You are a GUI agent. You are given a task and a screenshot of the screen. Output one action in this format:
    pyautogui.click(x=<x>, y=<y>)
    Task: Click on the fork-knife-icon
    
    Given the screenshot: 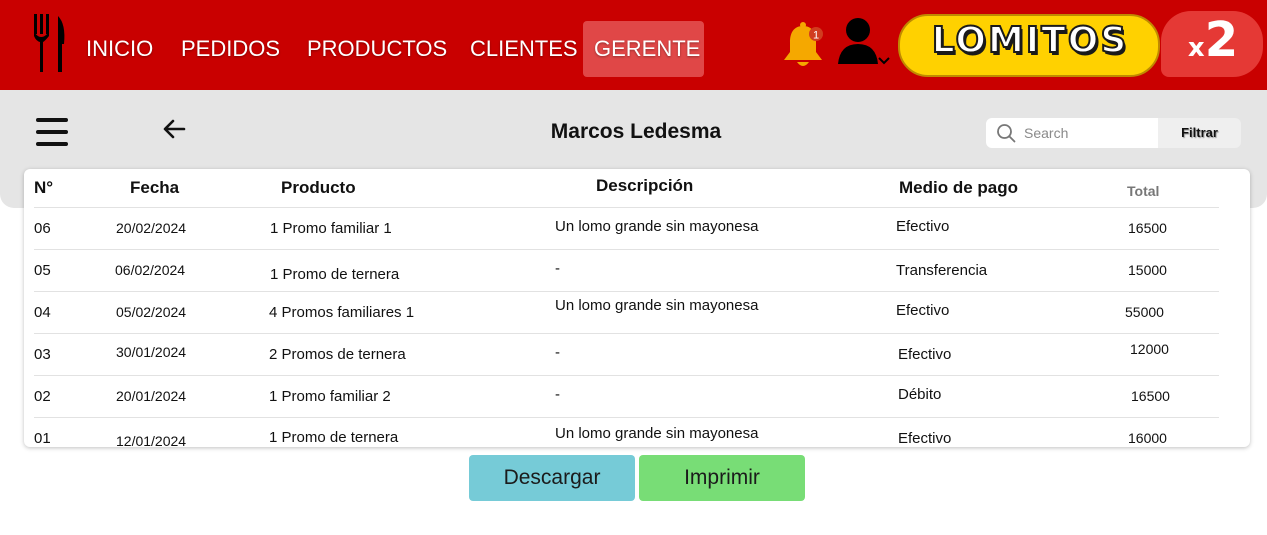 What is the action you would take?
    pyautogui.click(x=49, y=43)
    